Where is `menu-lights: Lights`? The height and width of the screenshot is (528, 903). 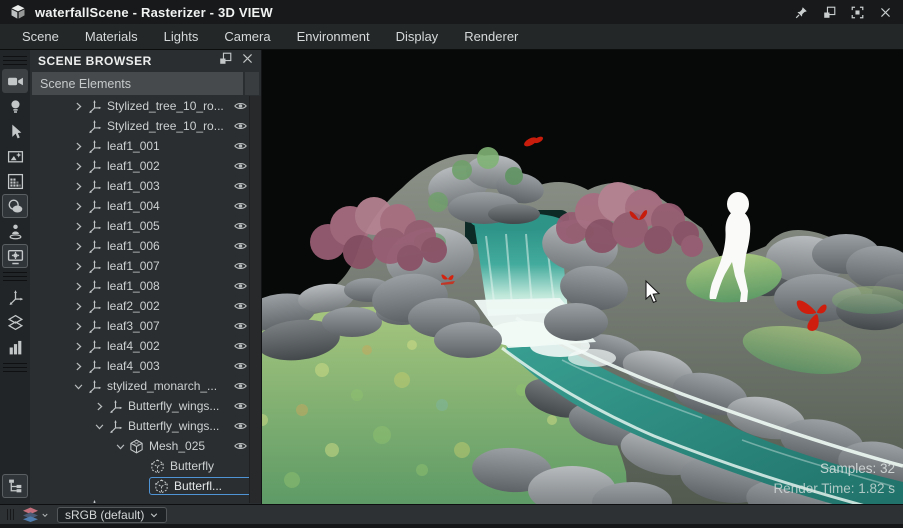 menu-lights: Lights is located at coordinates (181, 36).